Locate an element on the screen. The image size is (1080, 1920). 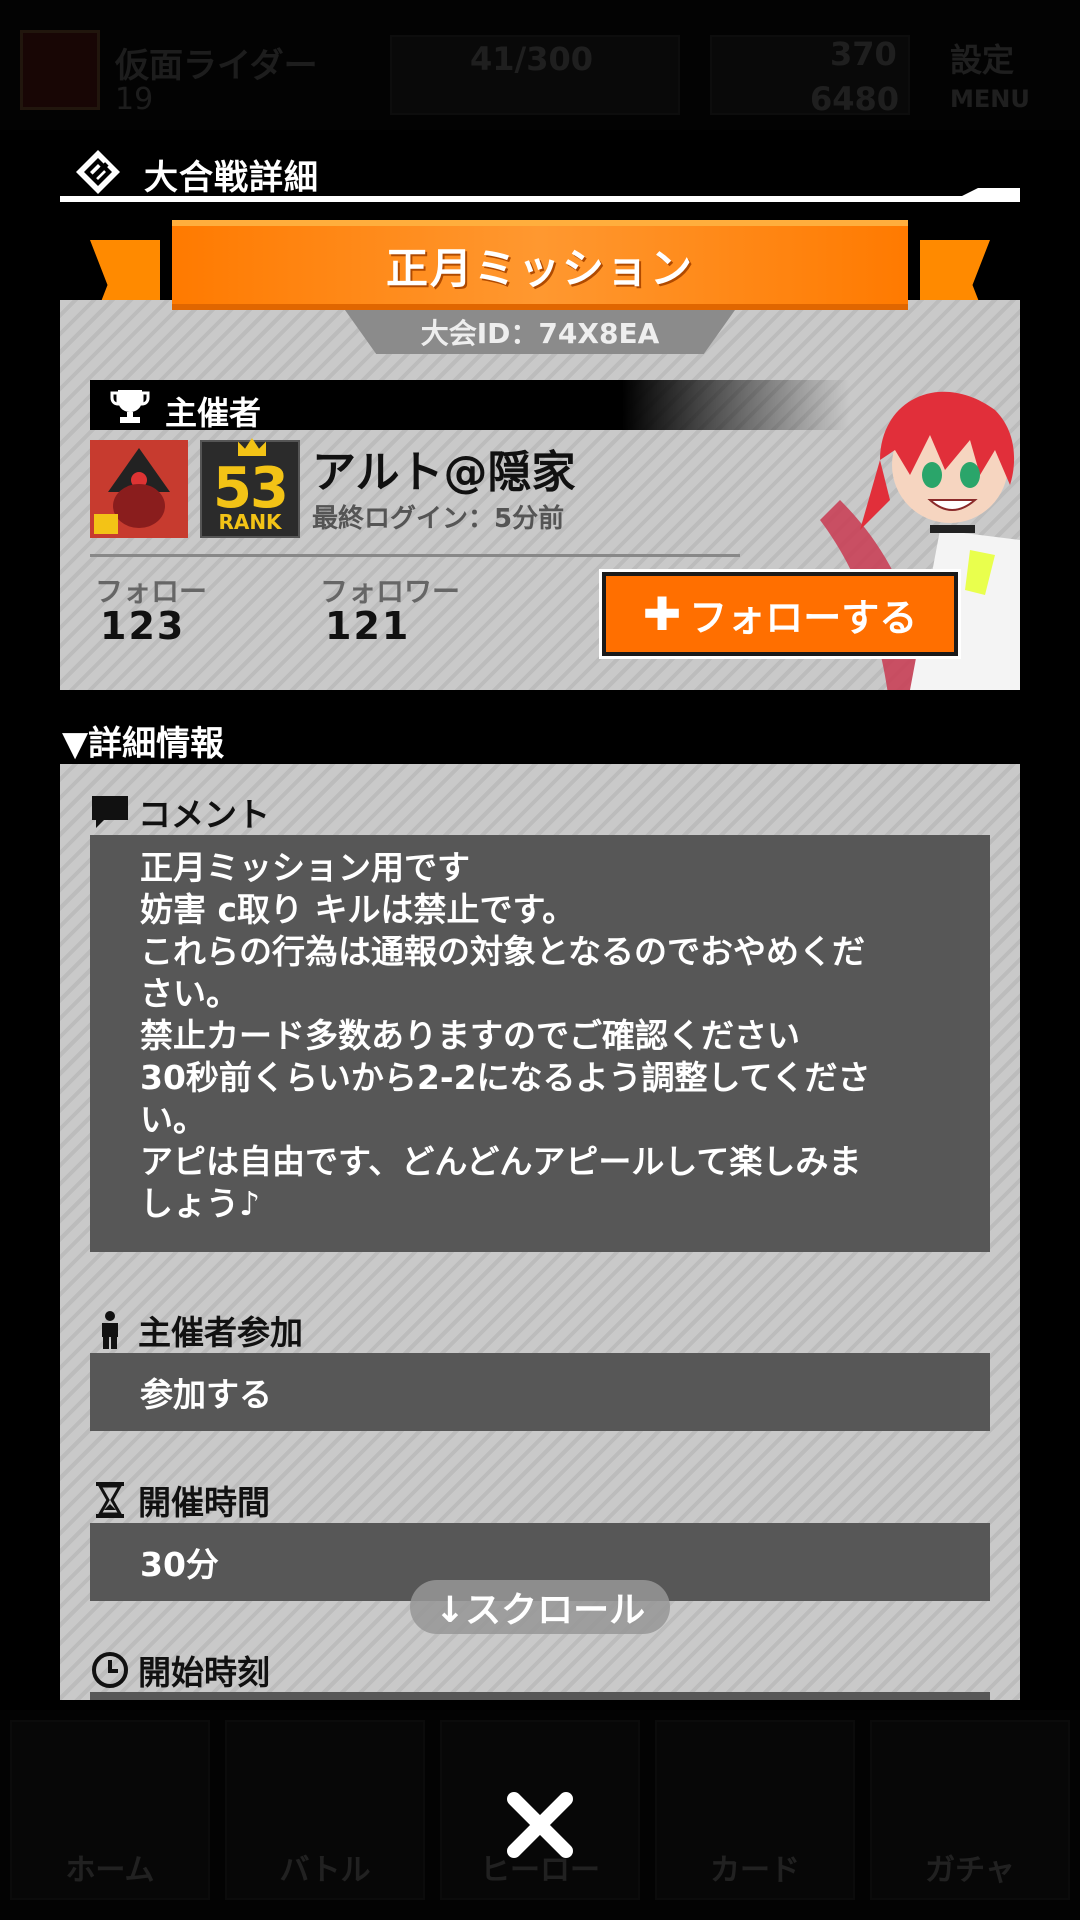
details-section-title: ▼詳細情報 is located at coordinates (143, 744).